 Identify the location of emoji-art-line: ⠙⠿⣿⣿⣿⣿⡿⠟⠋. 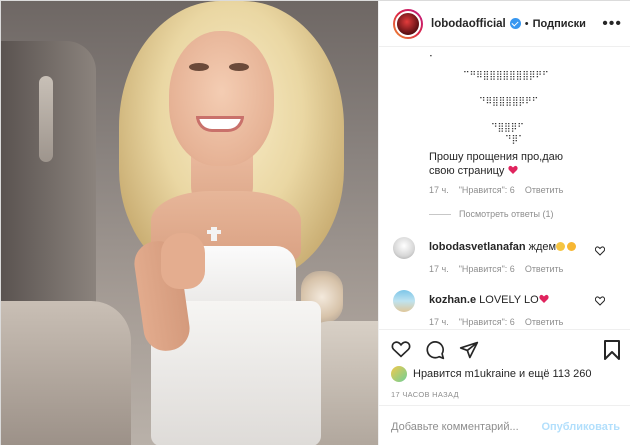
(509, 102).